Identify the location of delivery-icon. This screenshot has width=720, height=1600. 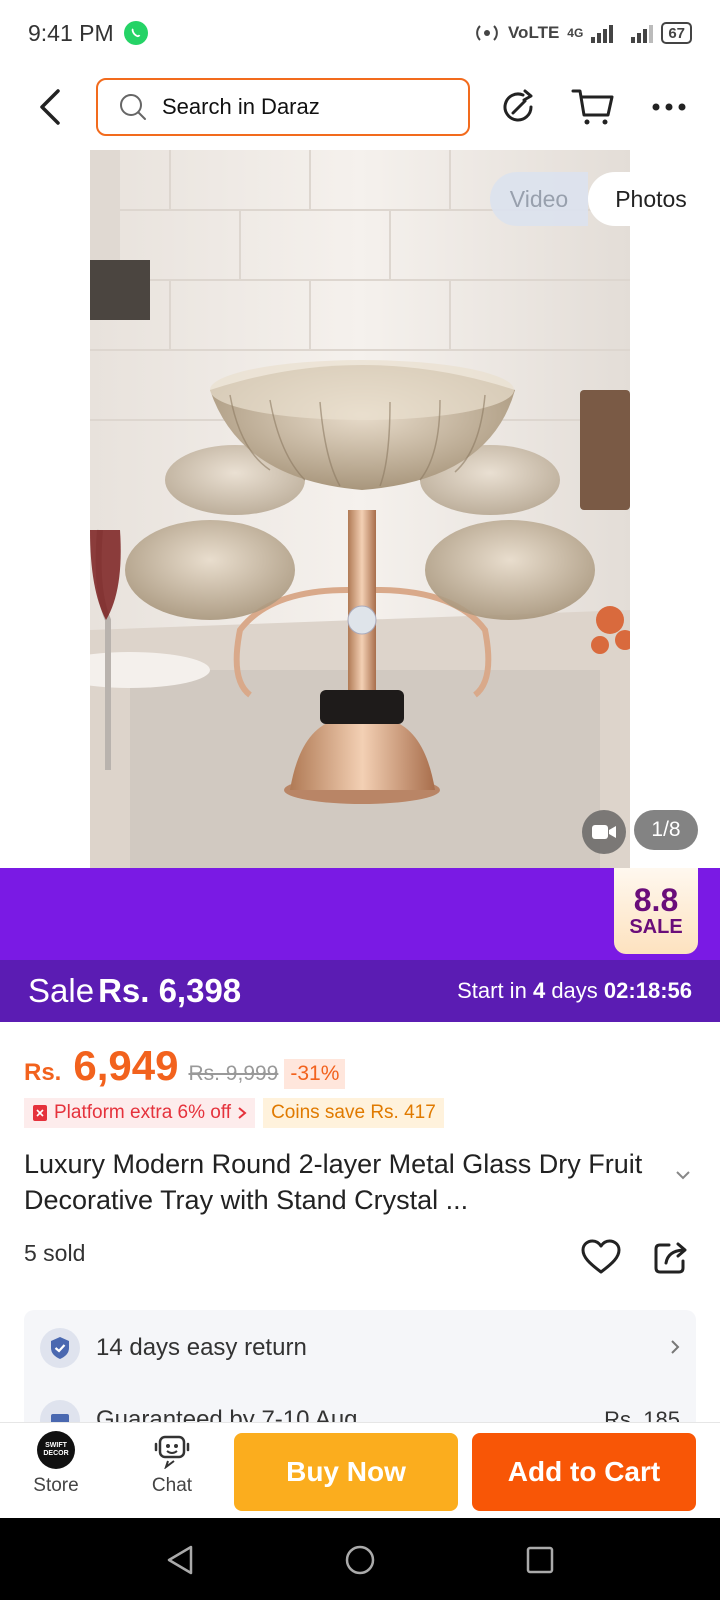
(60, 1411).